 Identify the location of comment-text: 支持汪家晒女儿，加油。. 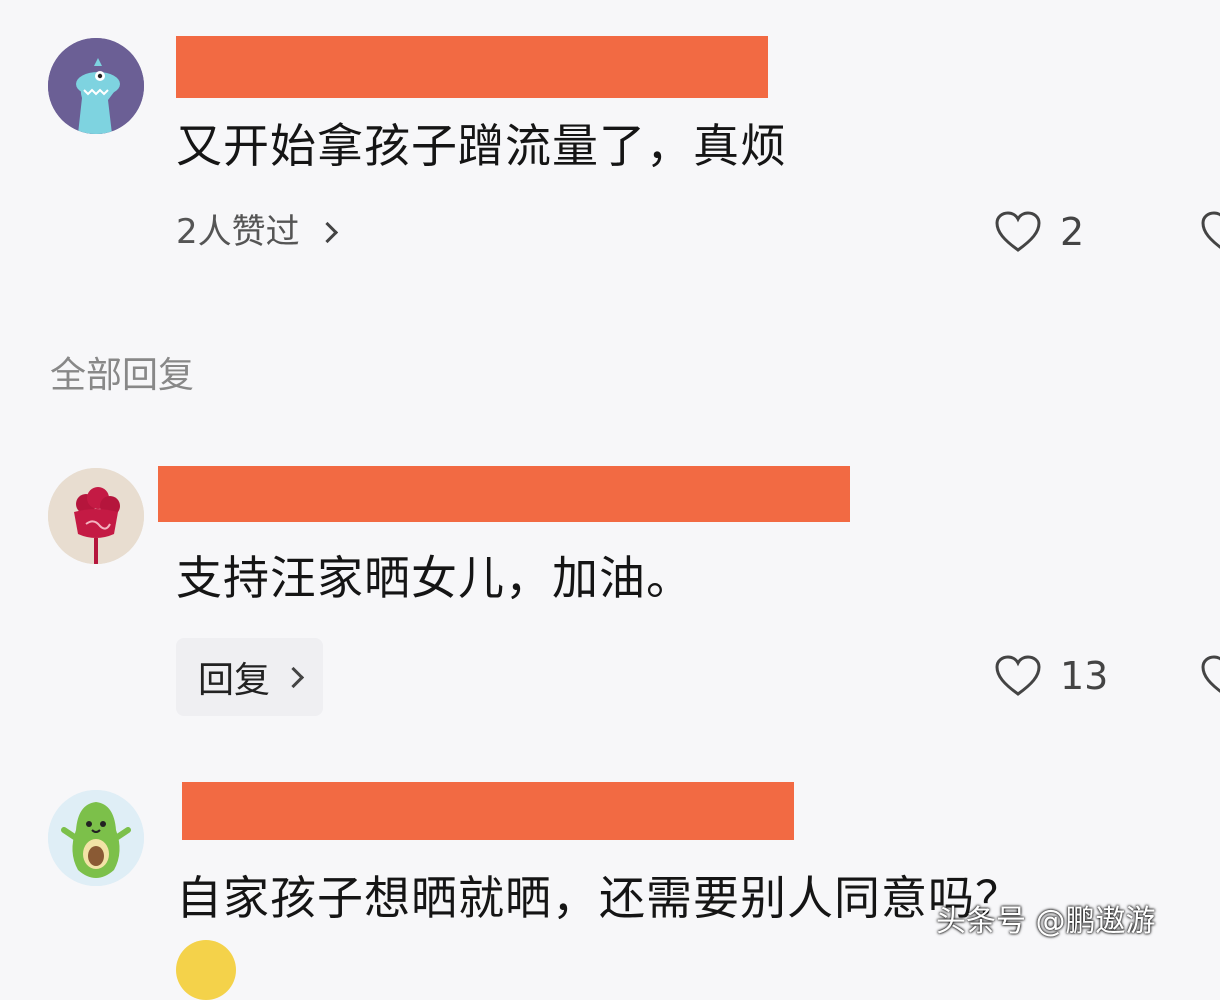
(434, 578).